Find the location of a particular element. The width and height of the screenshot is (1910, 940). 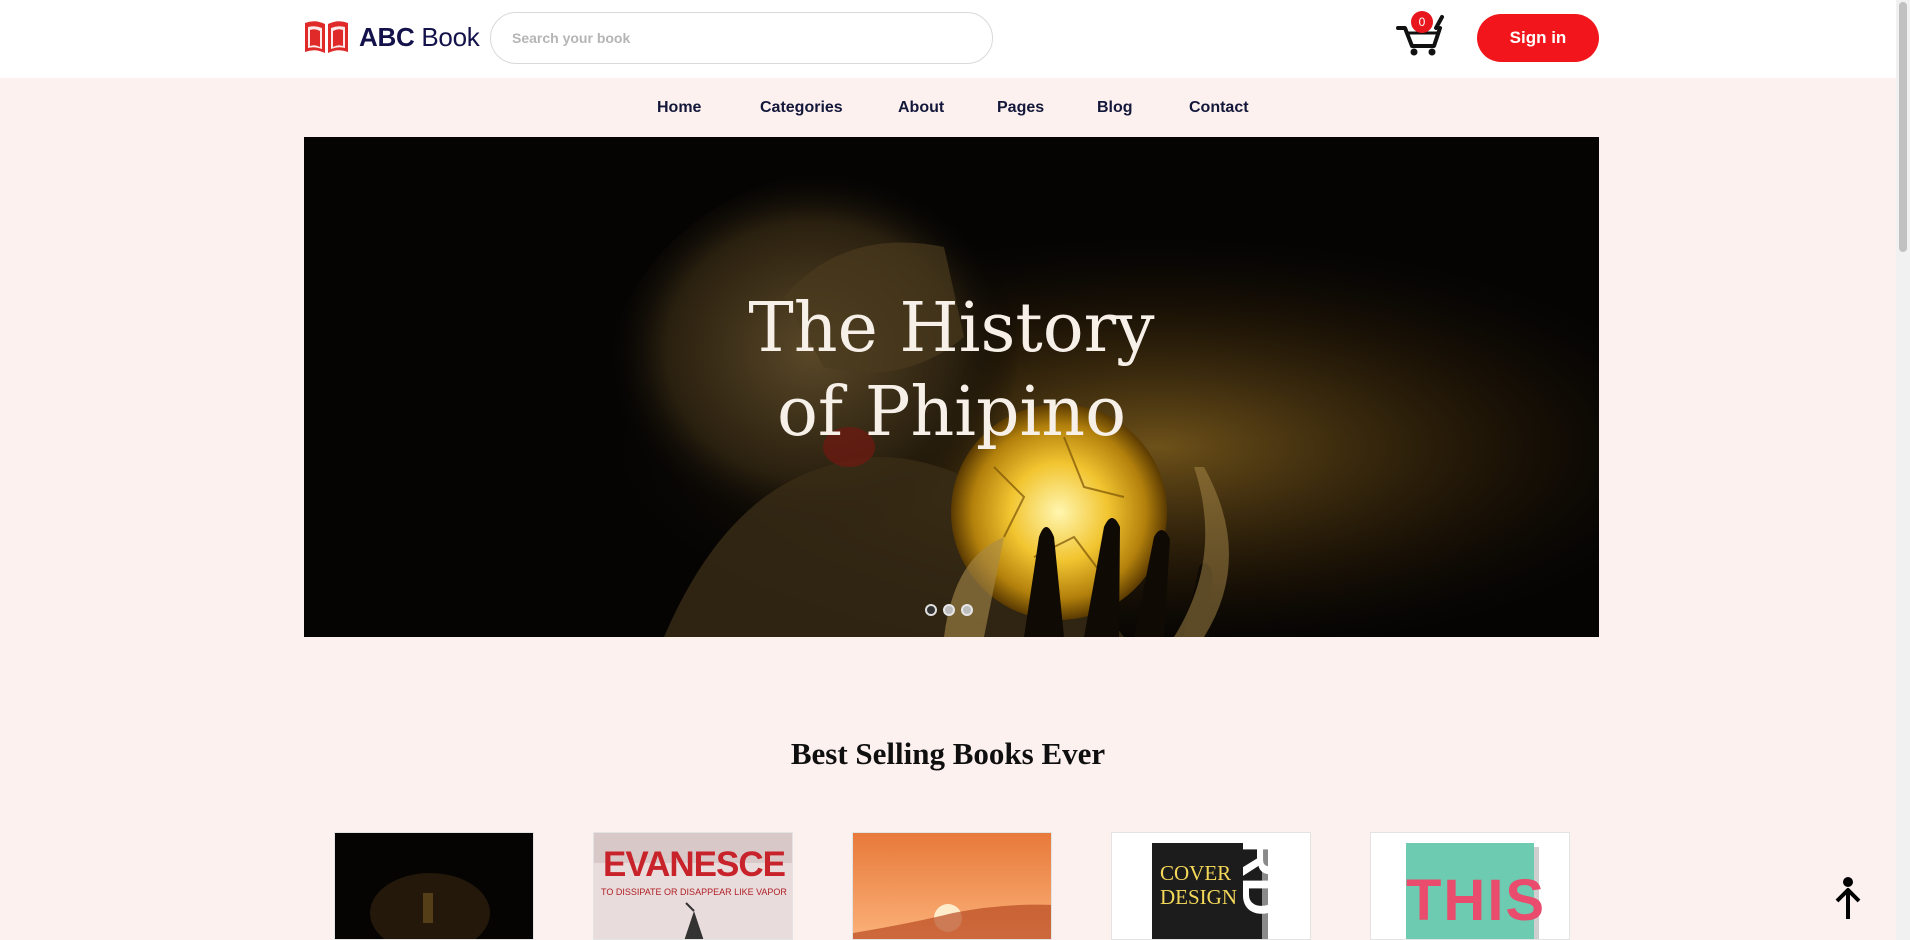

cart-button: 0 is located at coordinates (1421, 34).